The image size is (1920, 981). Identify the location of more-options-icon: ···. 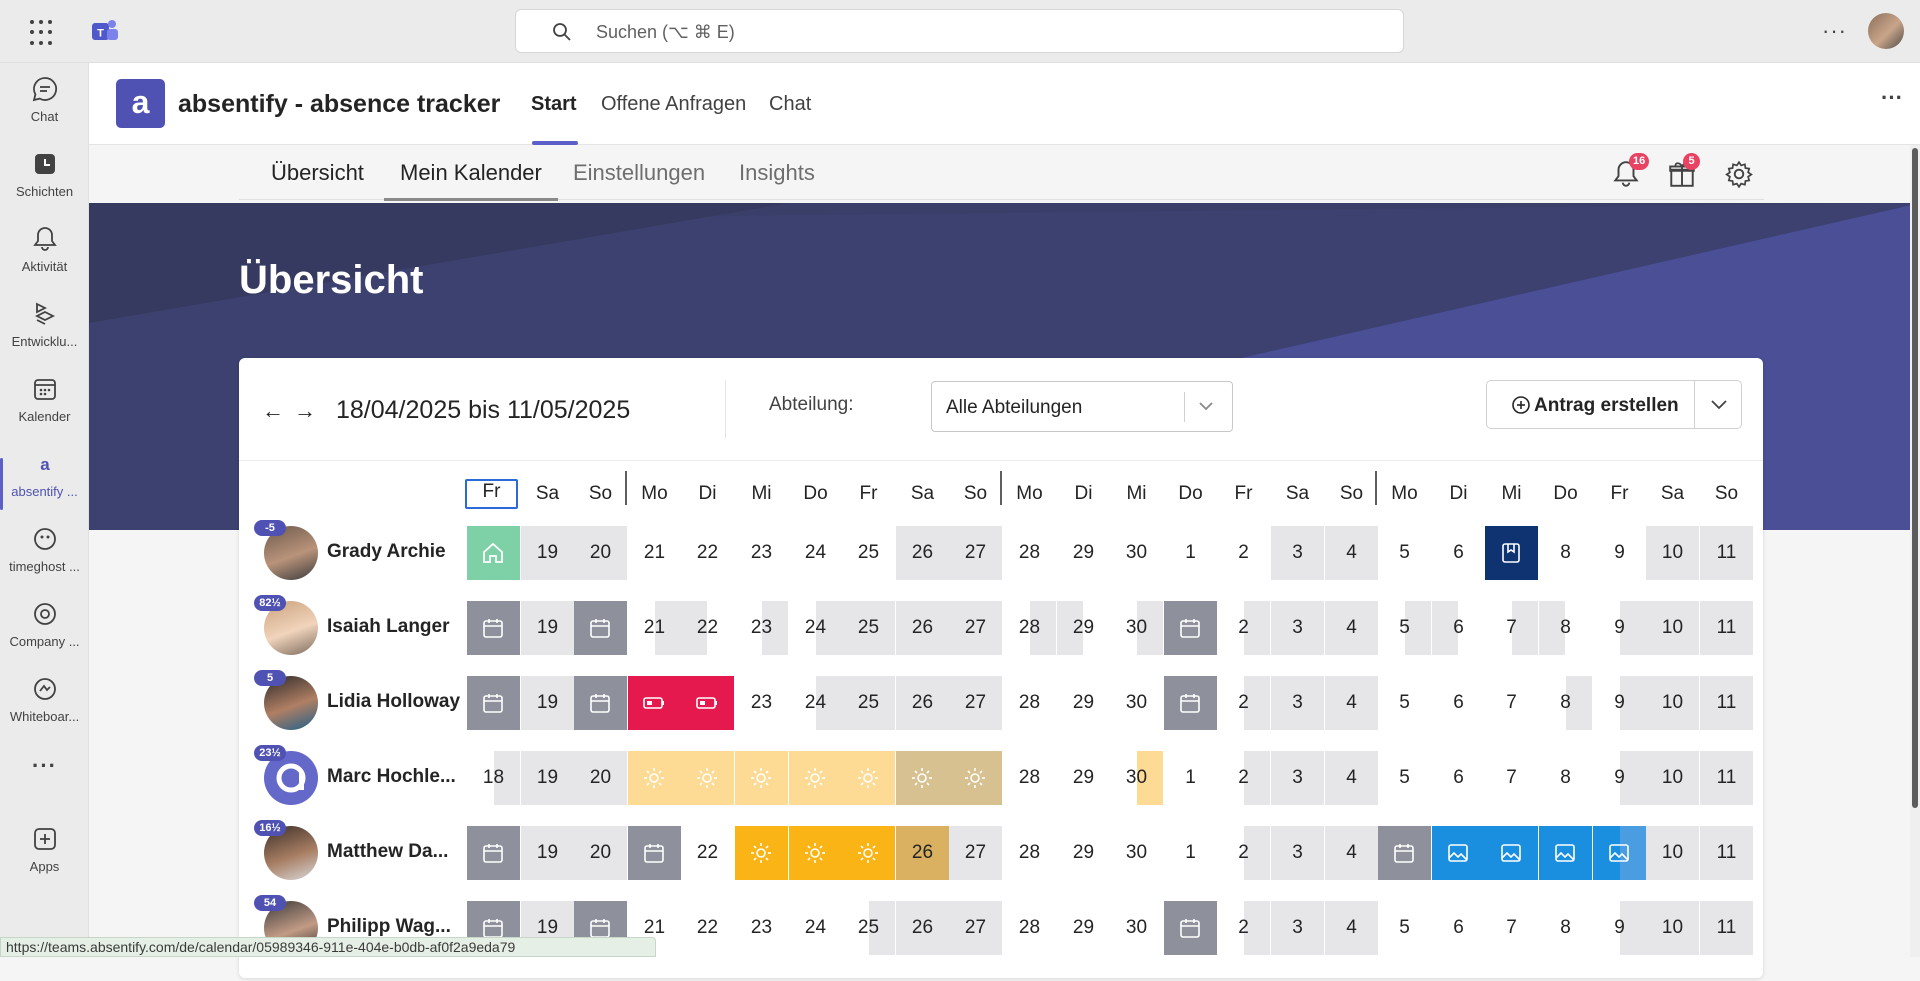
(1834, 31).